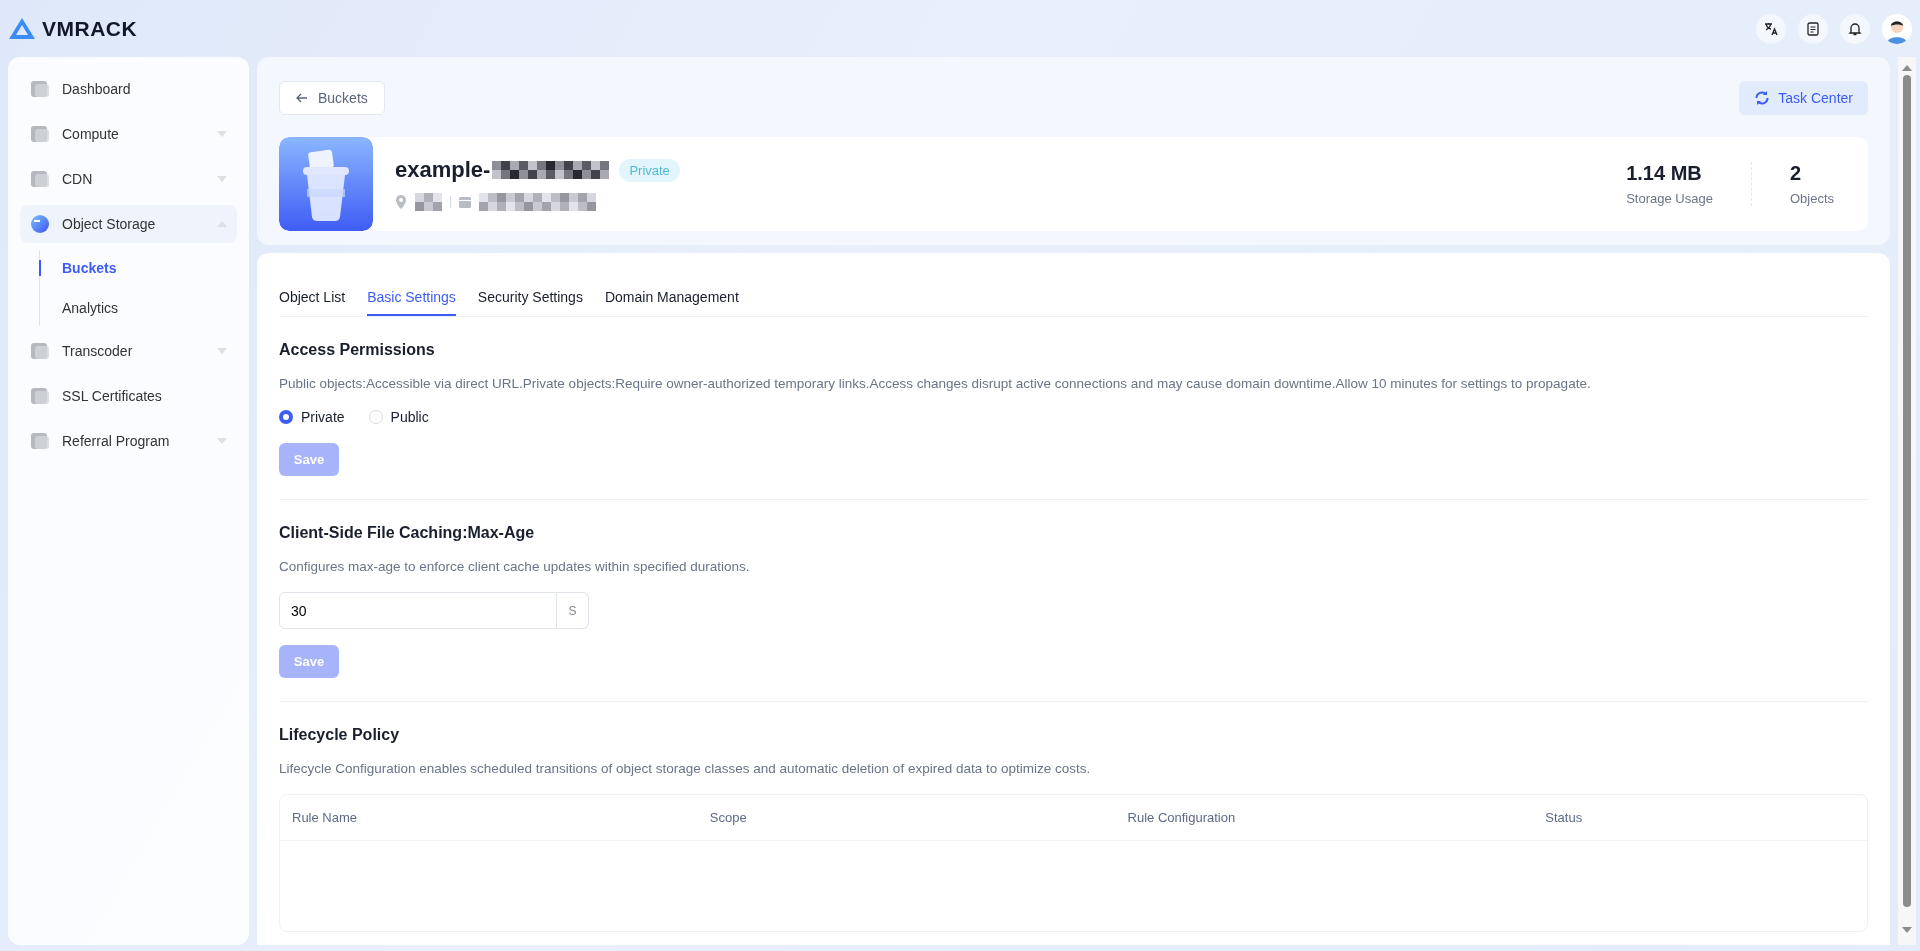 This screenshot has height=951, width=1920. I want to click on refresh-icon, so click(1762, 98).